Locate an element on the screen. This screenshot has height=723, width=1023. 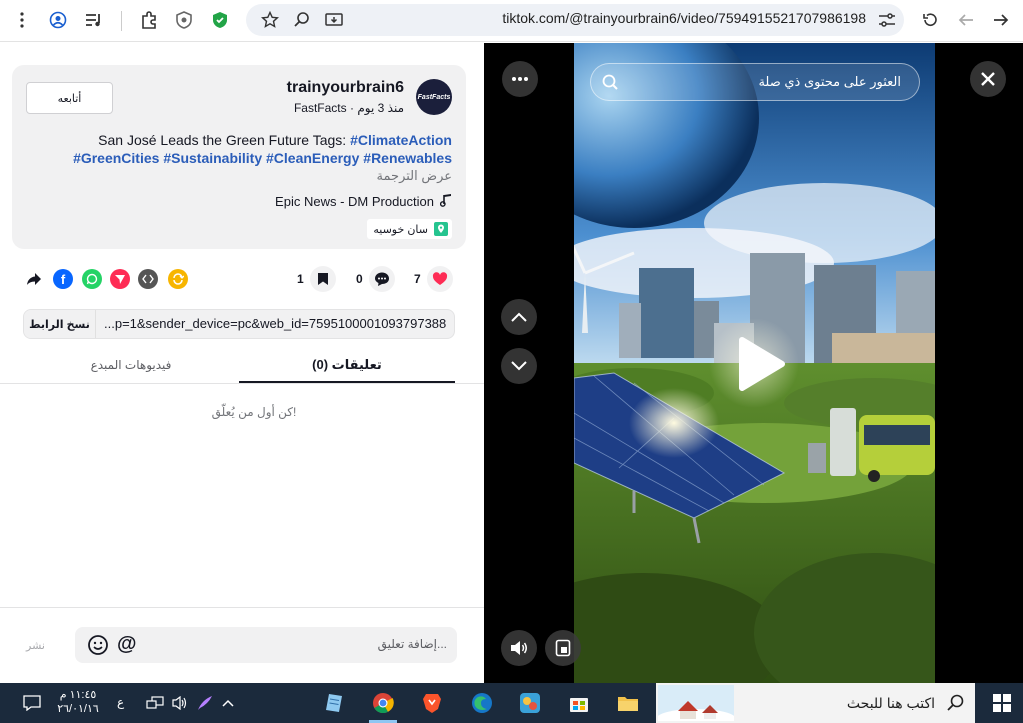
windows-start-icon is located at coordinates (1002, 703).